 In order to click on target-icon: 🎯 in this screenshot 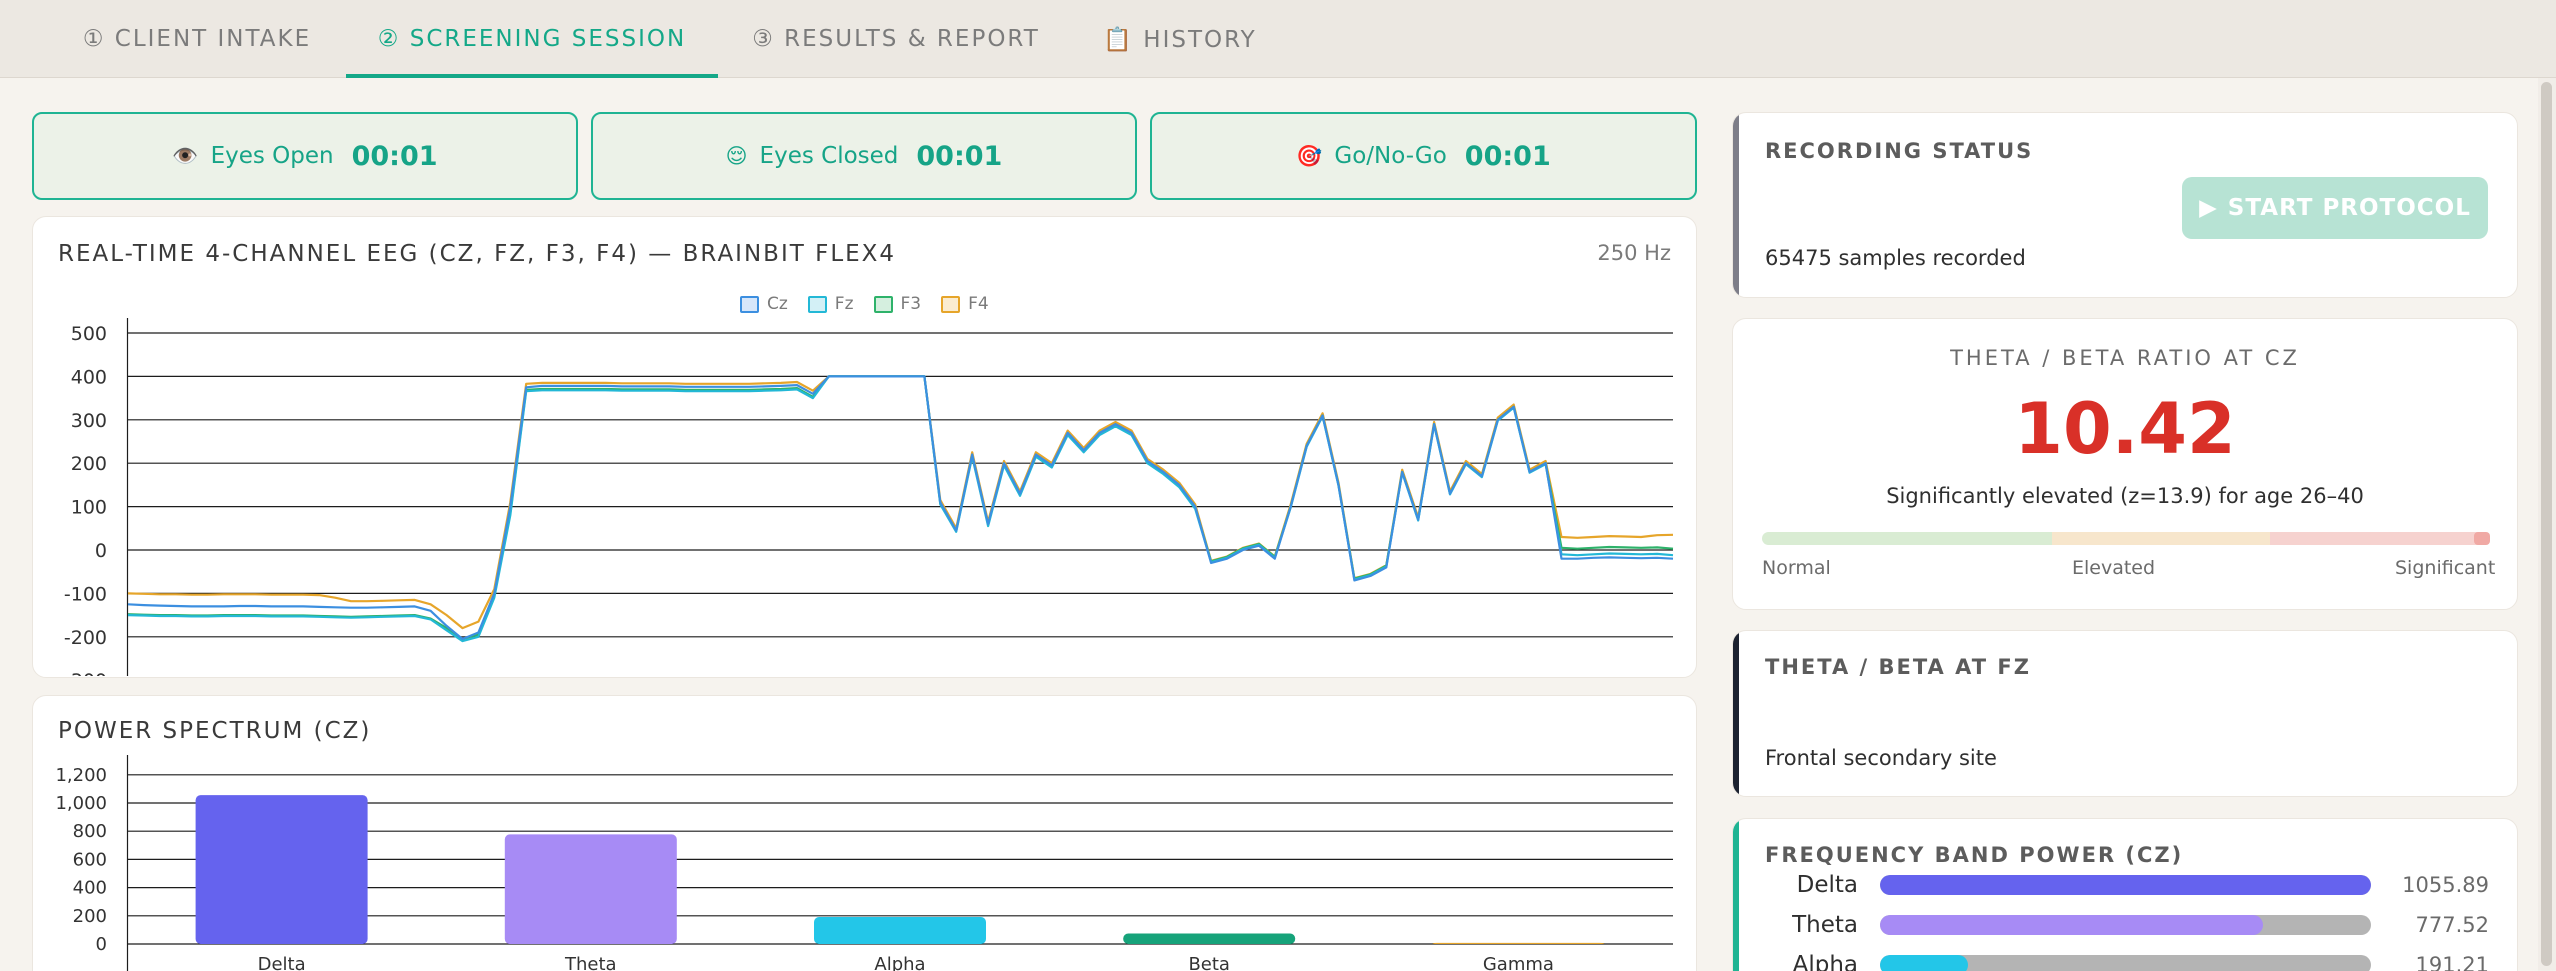, I will do `click(1309, 155)`.